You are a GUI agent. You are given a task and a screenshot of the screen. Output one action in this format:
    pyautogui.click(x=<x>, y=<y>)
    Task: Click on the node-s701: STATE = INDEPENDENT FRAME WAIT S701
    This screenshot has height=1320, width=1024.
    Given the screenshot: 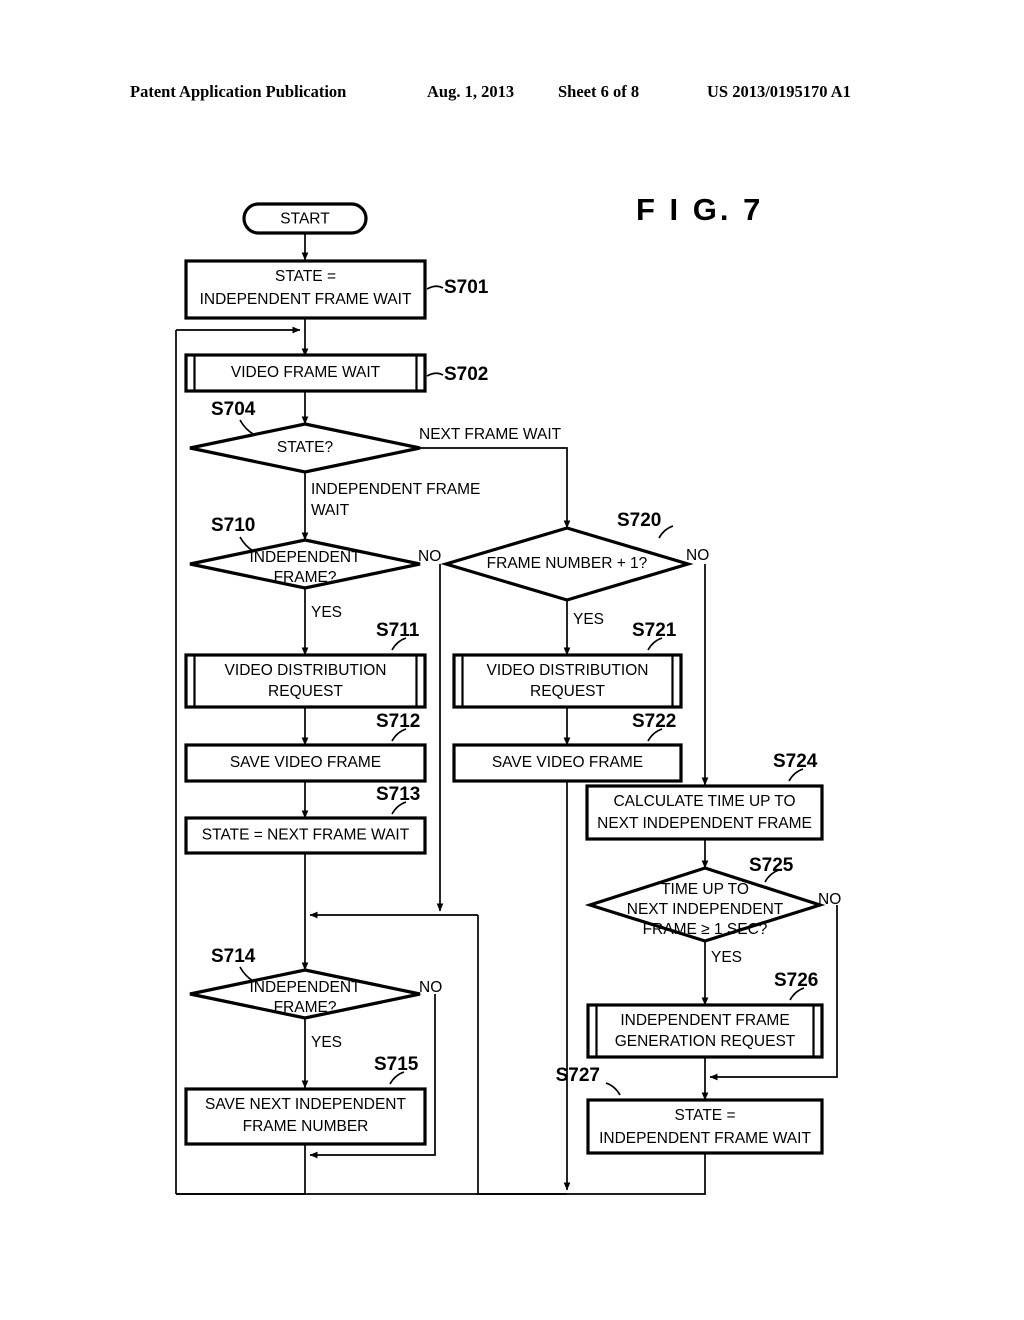 What is the action you would take?
    pyautogui.click(x=336, y=289)
    